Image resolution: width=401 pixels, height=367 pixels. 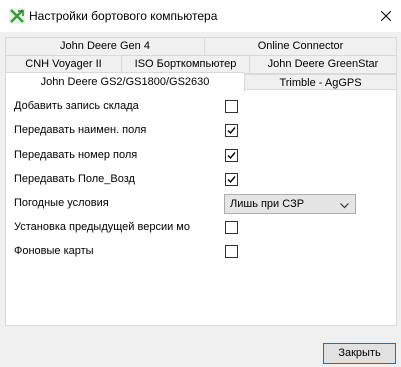 I want to click on tab-john-deere-greenstar: John Deere GreenStar, so click(x=323, y=64).